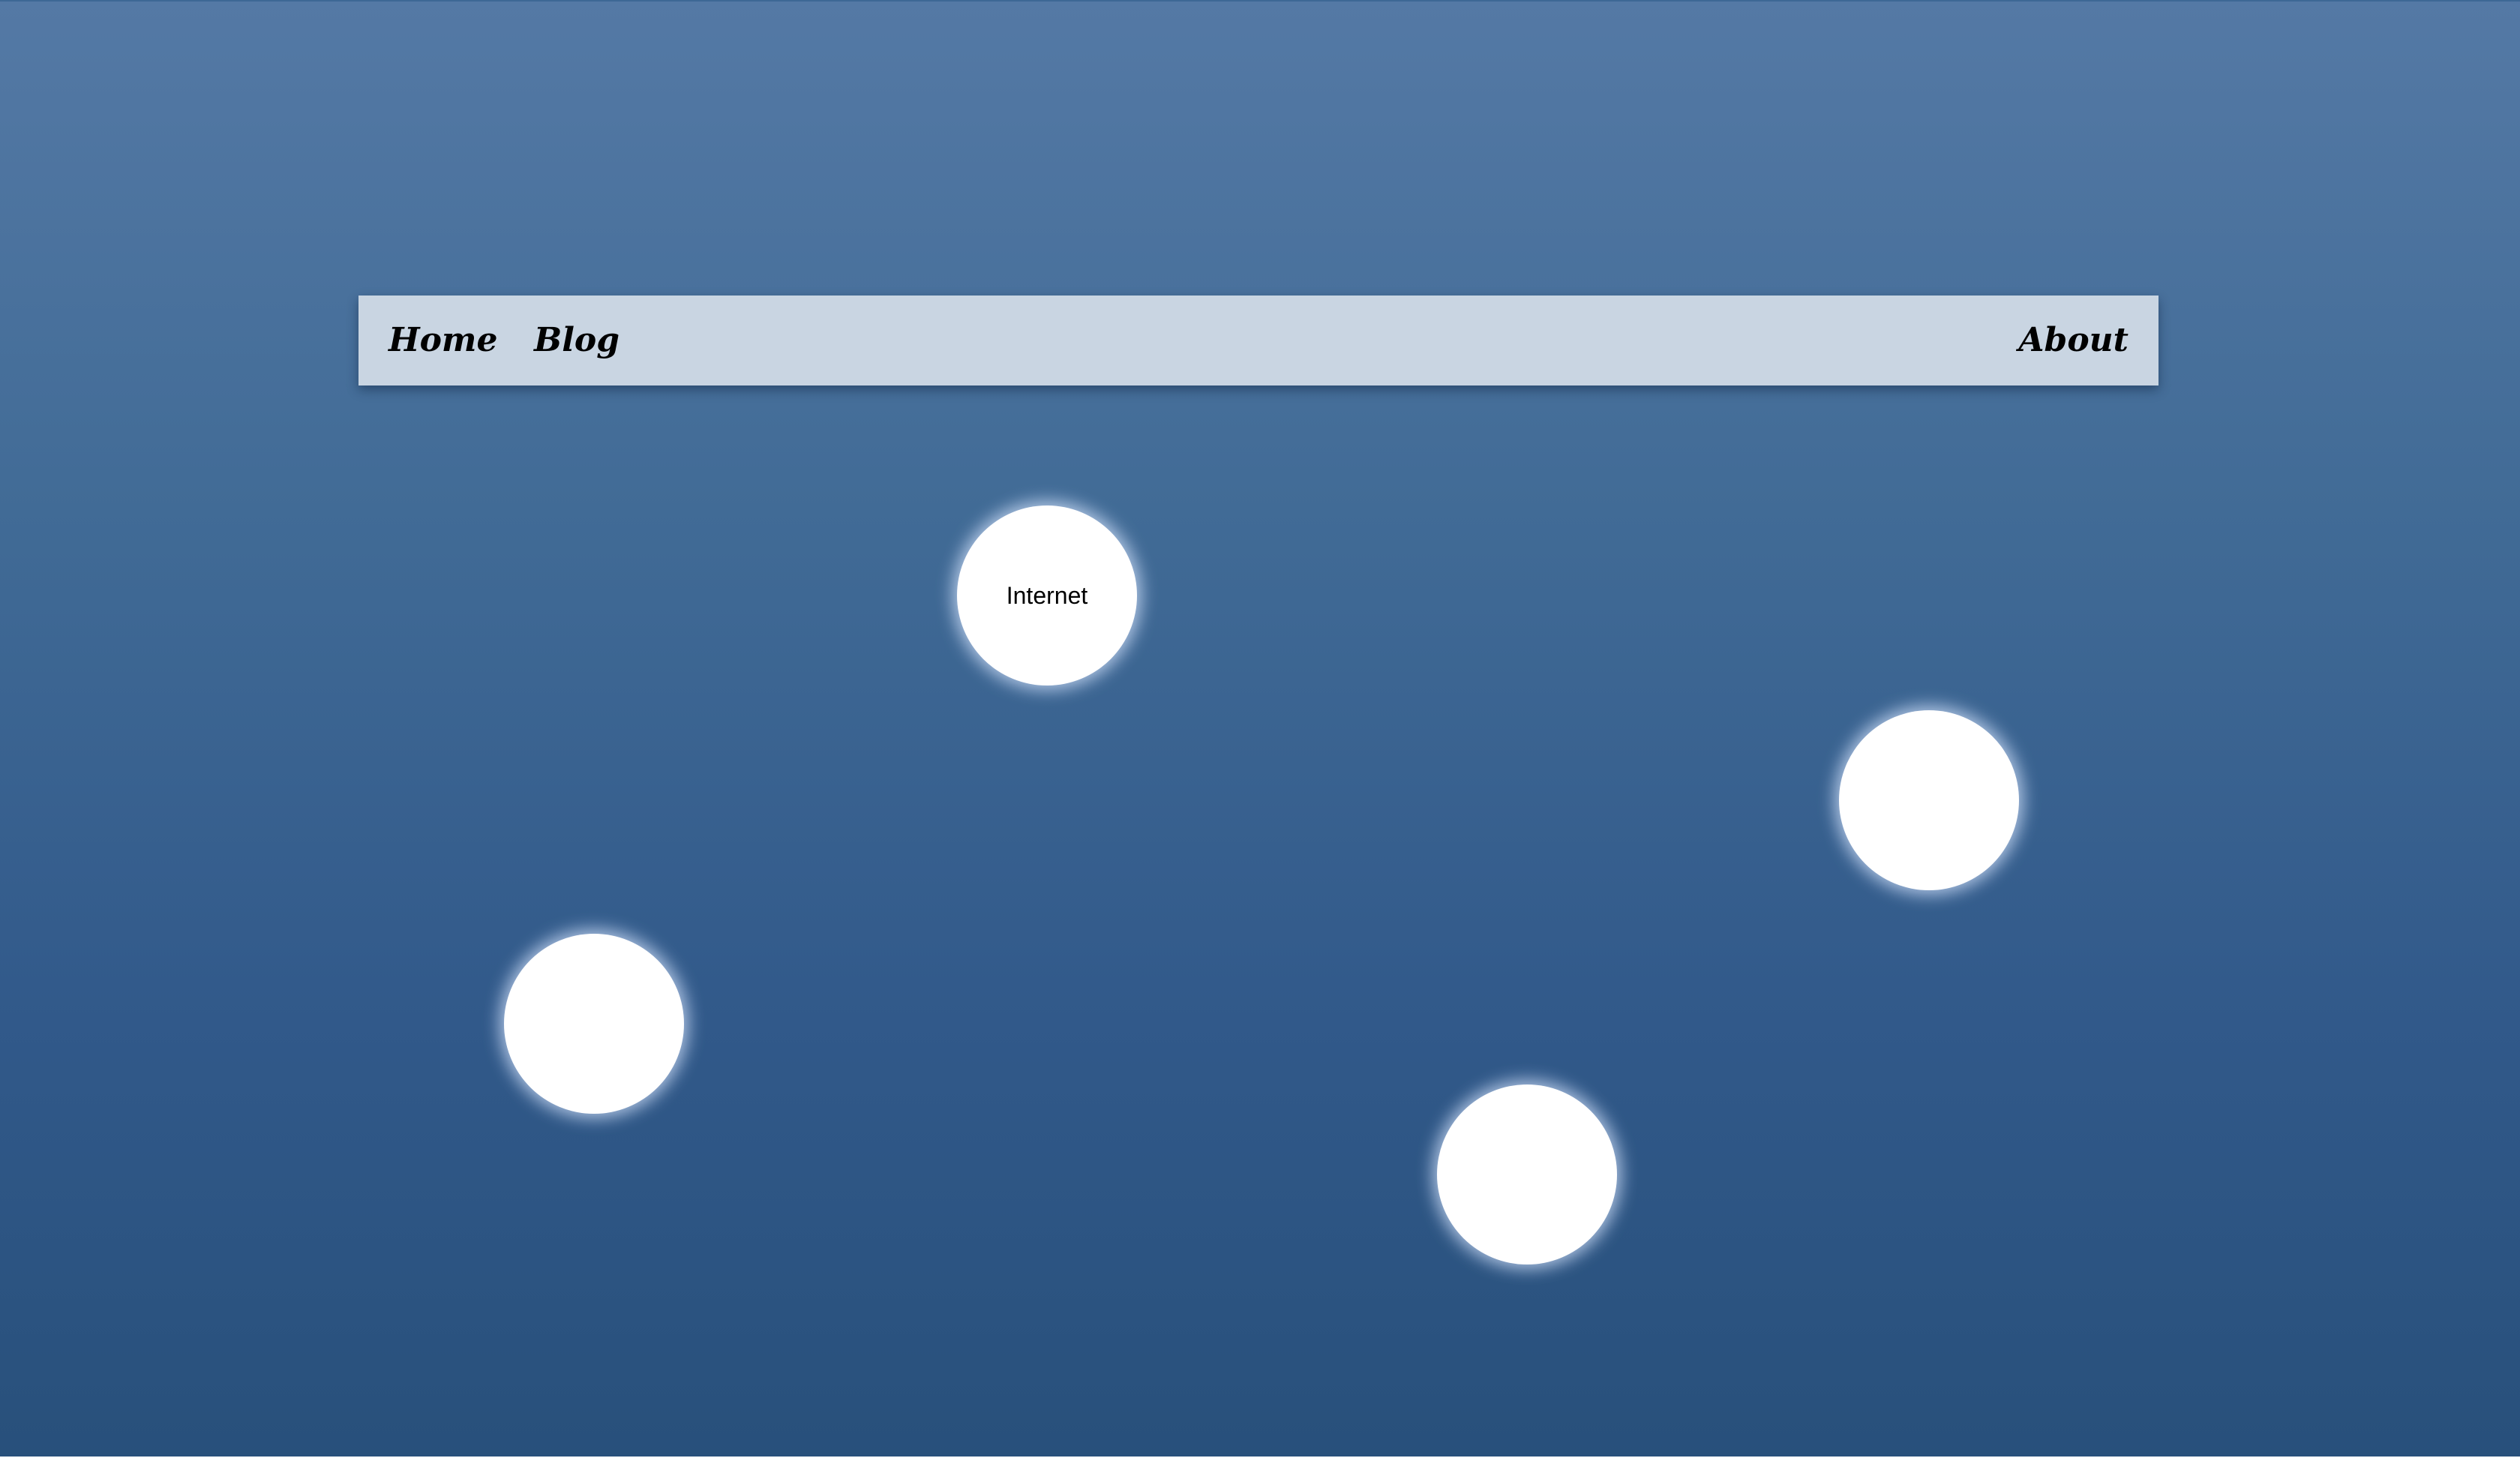  What do you see at coordinates (1258, 341) in the screenshot?
I see `navbar: Home Blog About` at bounding box center [1258, 341].